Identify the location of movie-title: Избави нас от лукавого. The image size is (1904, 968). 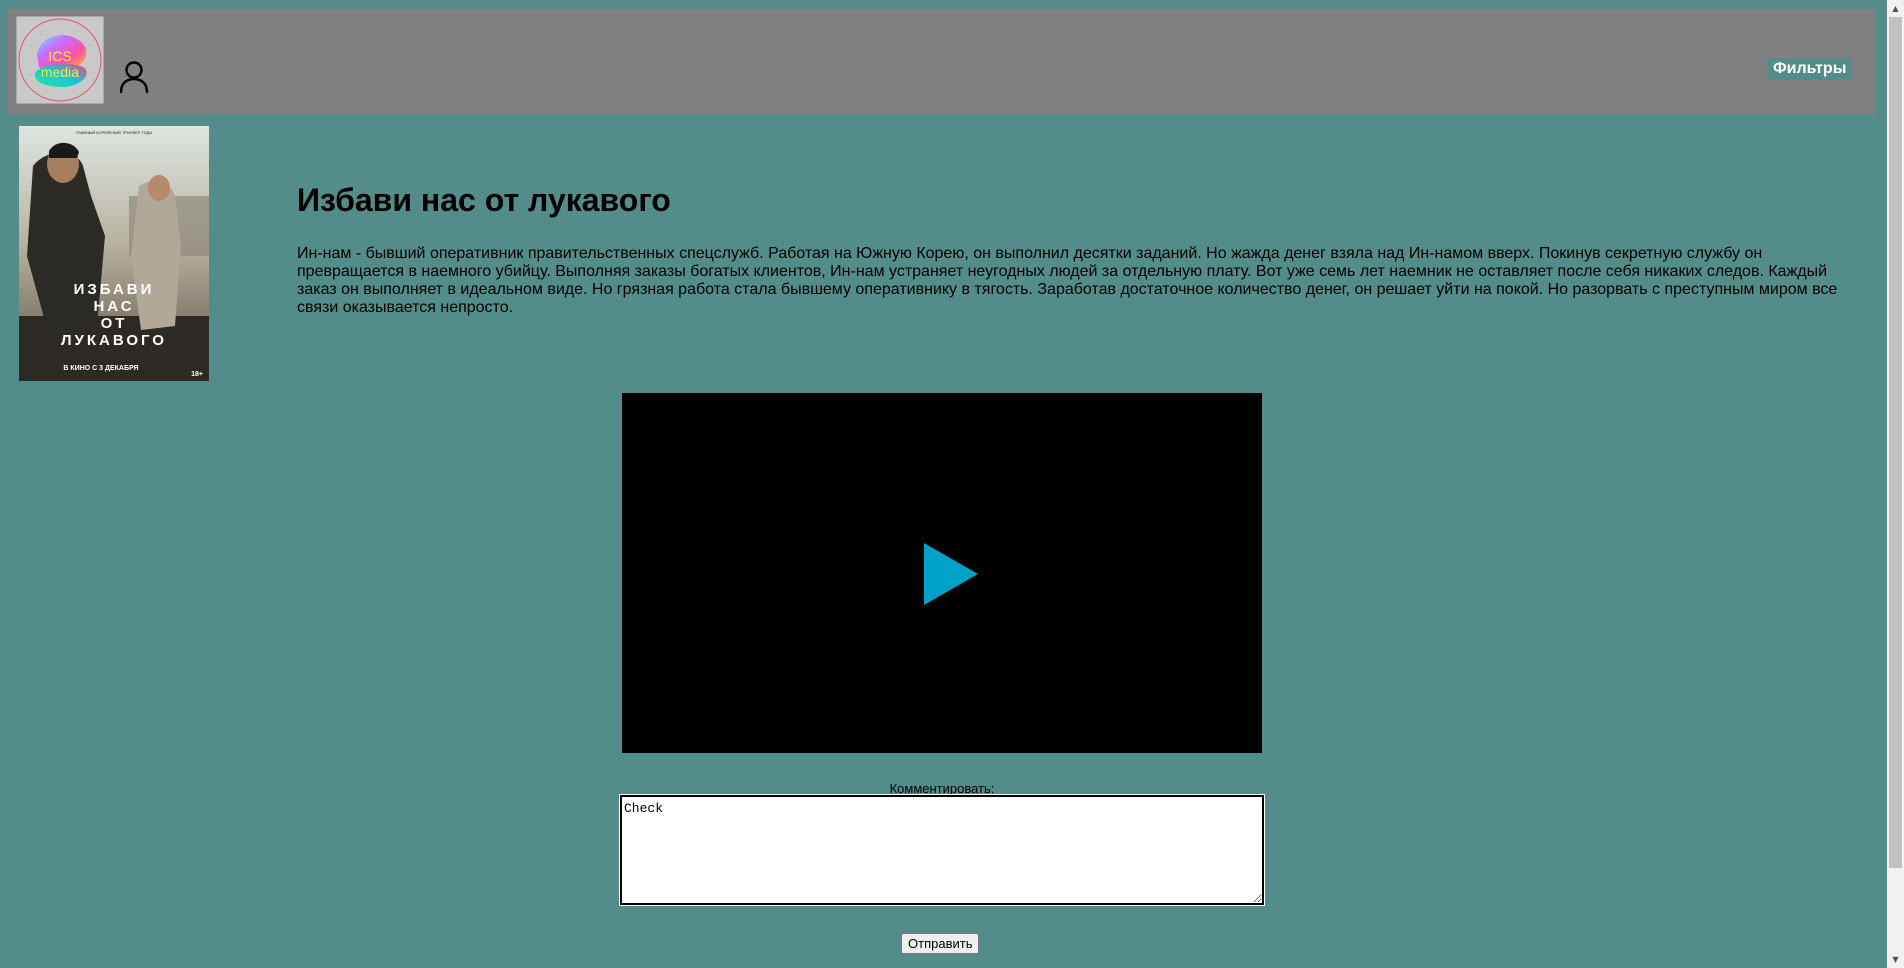
(484, 200).